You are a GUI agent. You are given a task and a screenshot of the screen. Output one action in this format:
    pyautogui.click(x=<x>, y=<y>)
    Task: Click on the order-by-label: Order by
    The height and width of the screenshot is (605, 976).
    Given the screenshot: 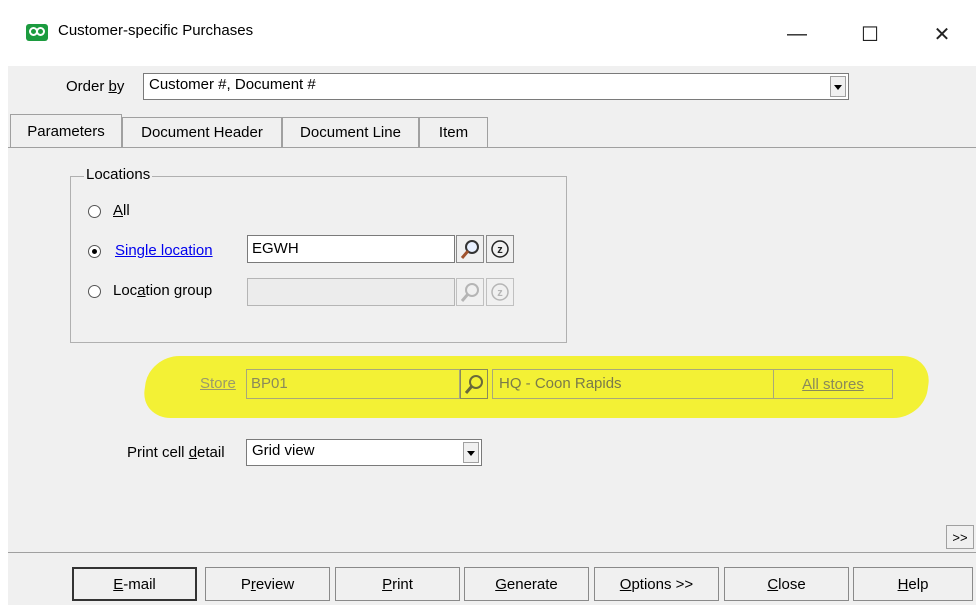 What is the action you would take?
    pyautogui.click(x=95, y=86)
    